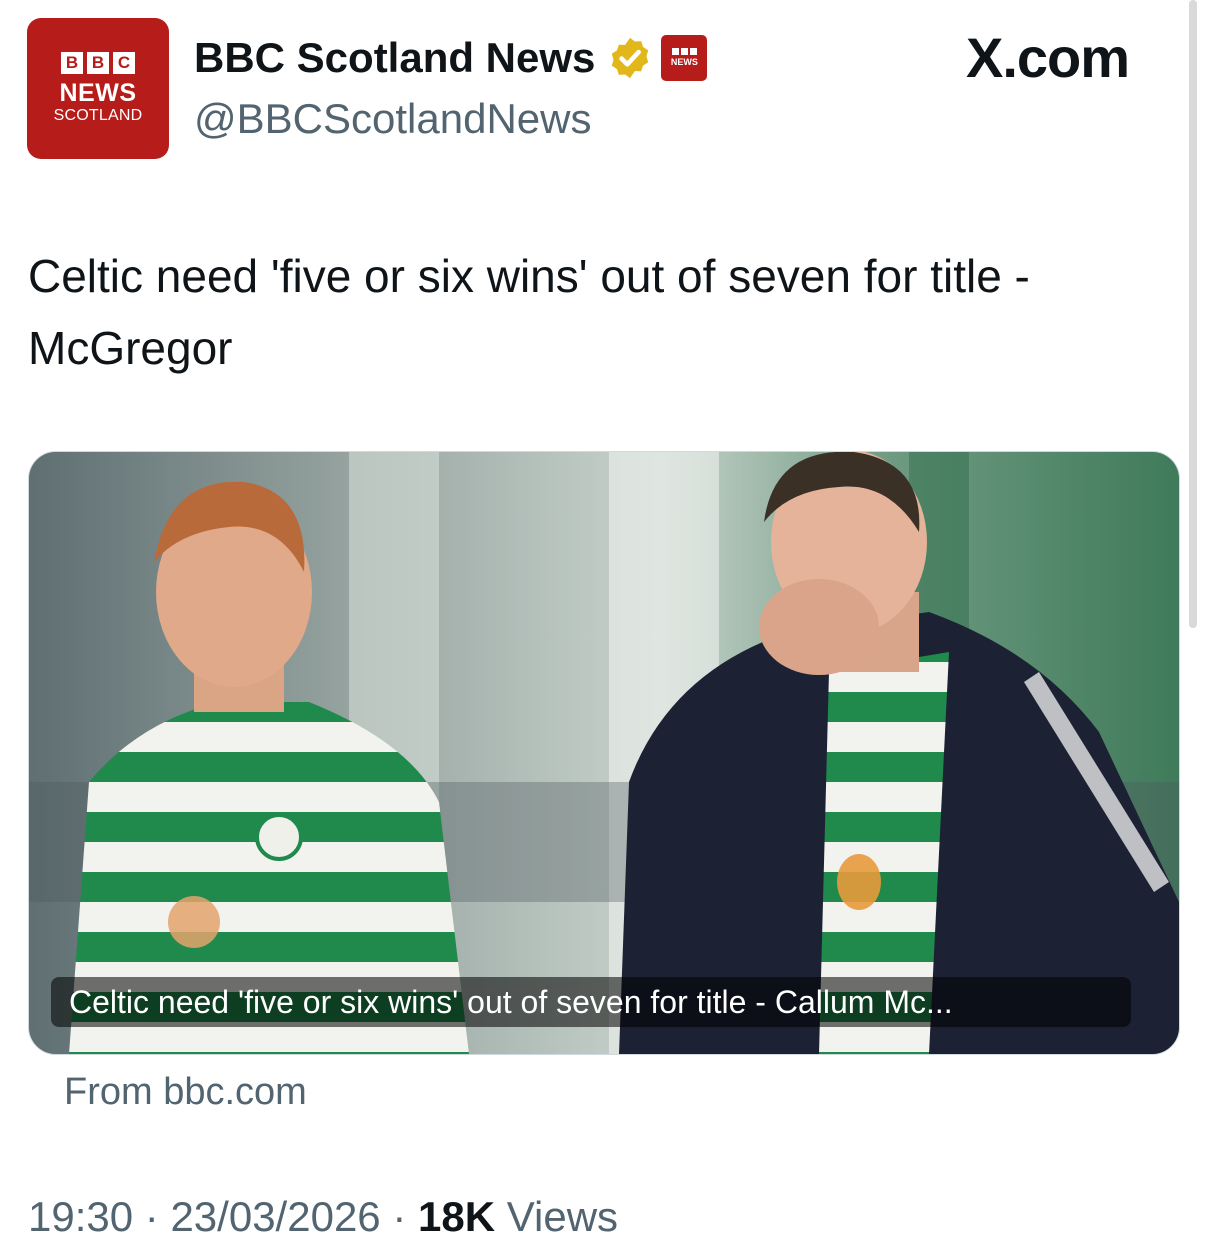  What do you see at coordinates (562, 1216) in the screenshot?
I see `views-label: Views` at bounding box center [562, 1216].